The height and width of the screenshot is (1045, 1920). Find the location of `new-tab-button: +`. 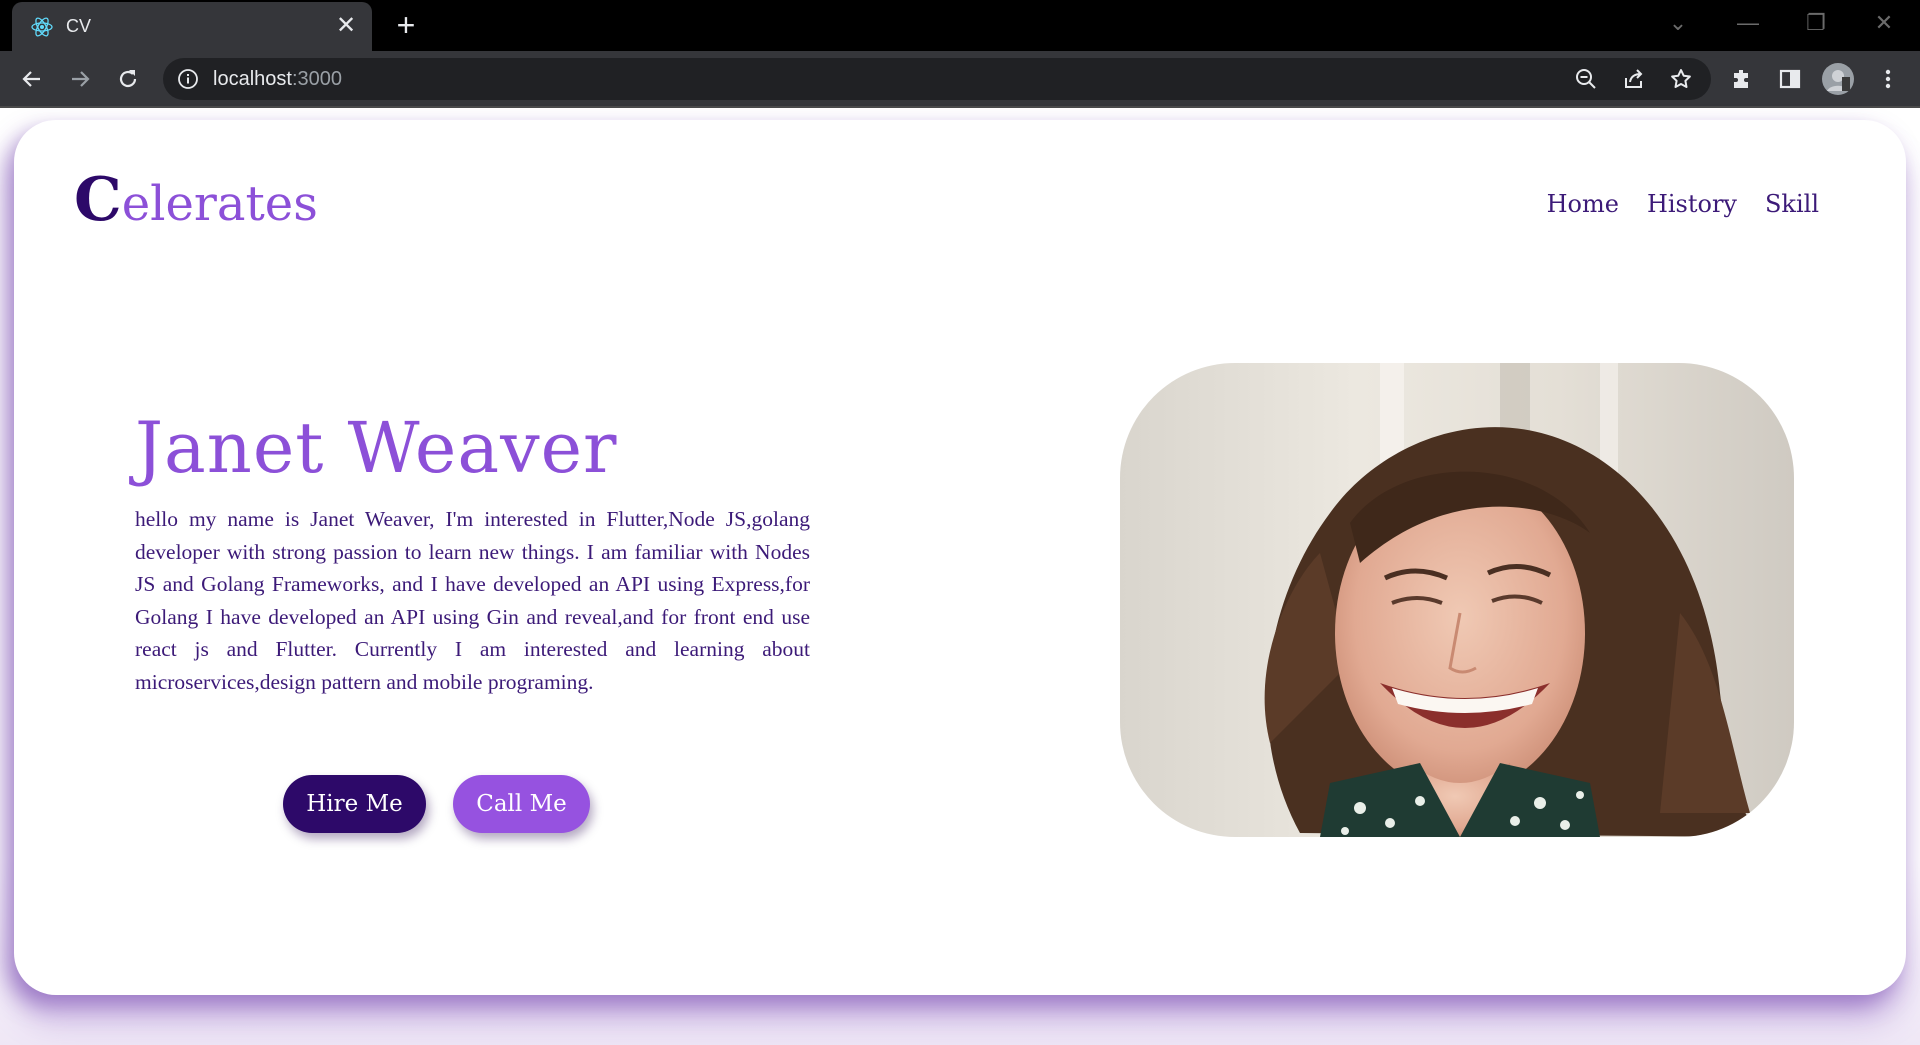

new-tab-button: + is located at coordinates (406, 25).